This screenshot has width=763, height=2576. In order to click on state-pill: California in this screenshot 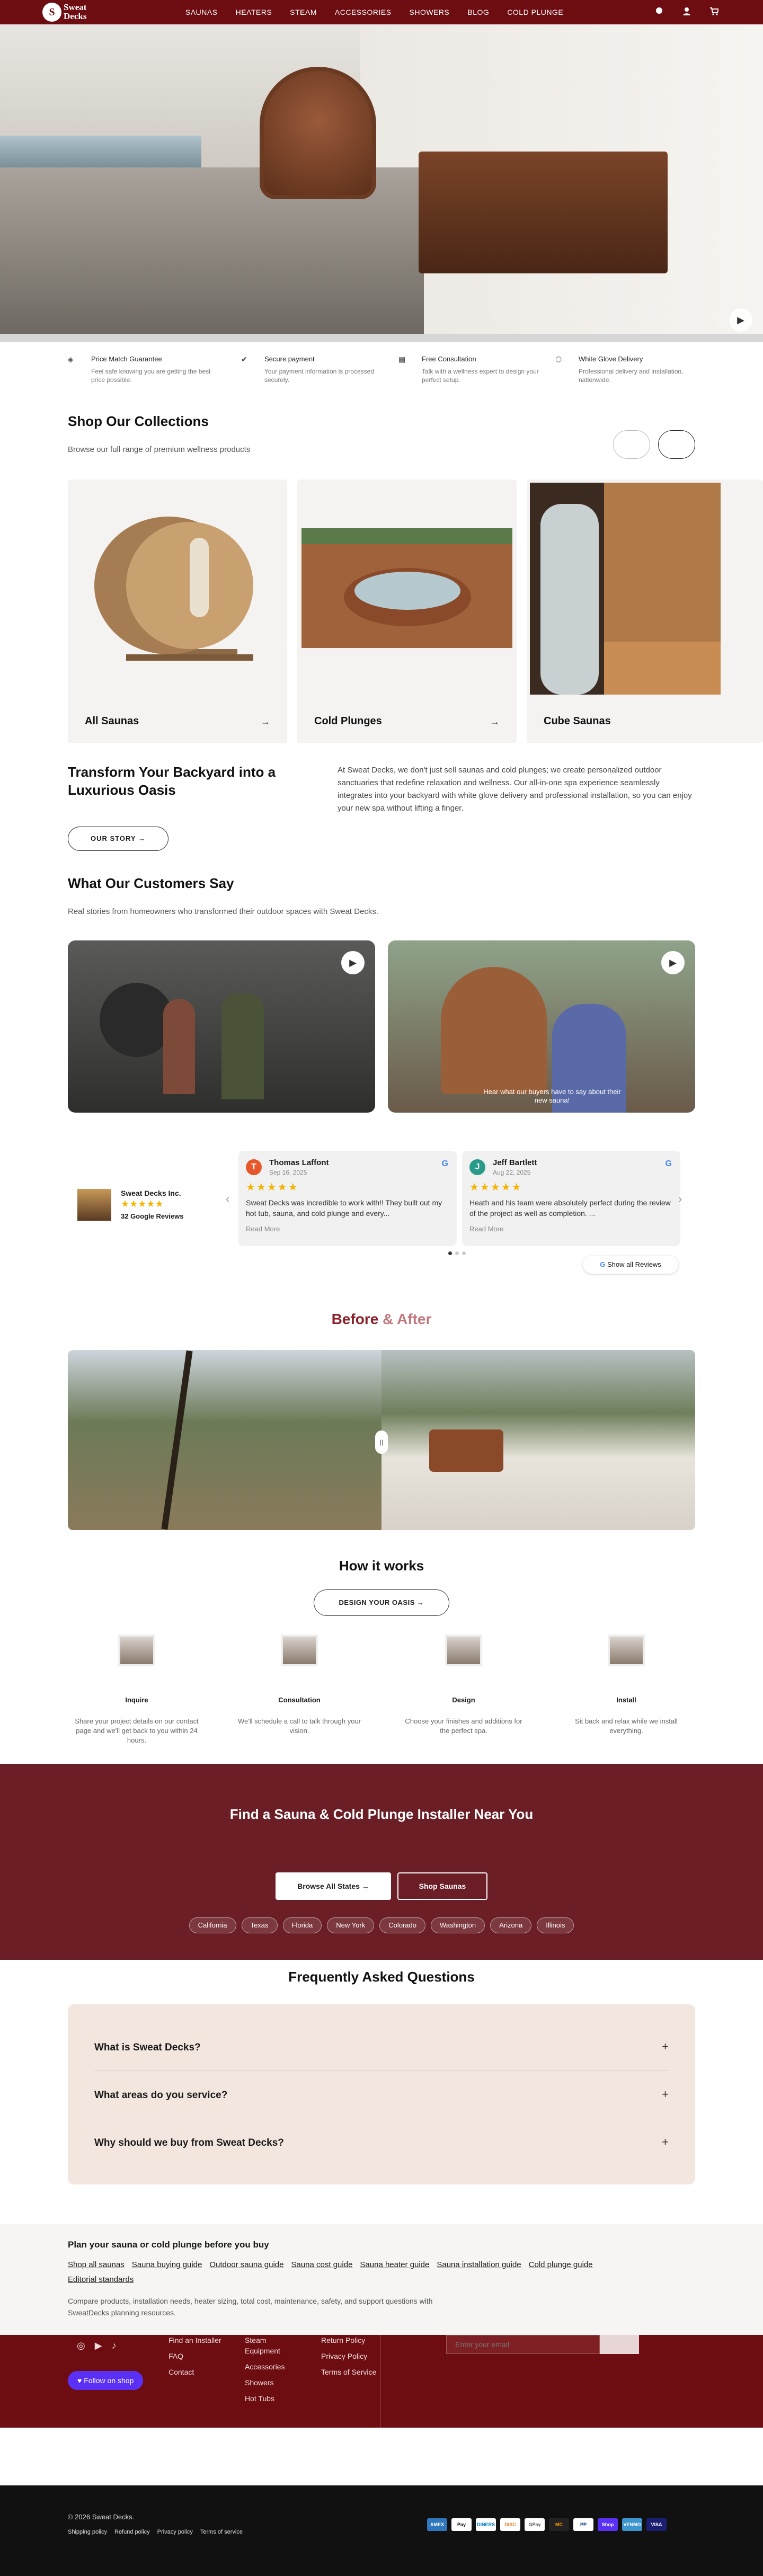, I will do `click(212, 1925)`.